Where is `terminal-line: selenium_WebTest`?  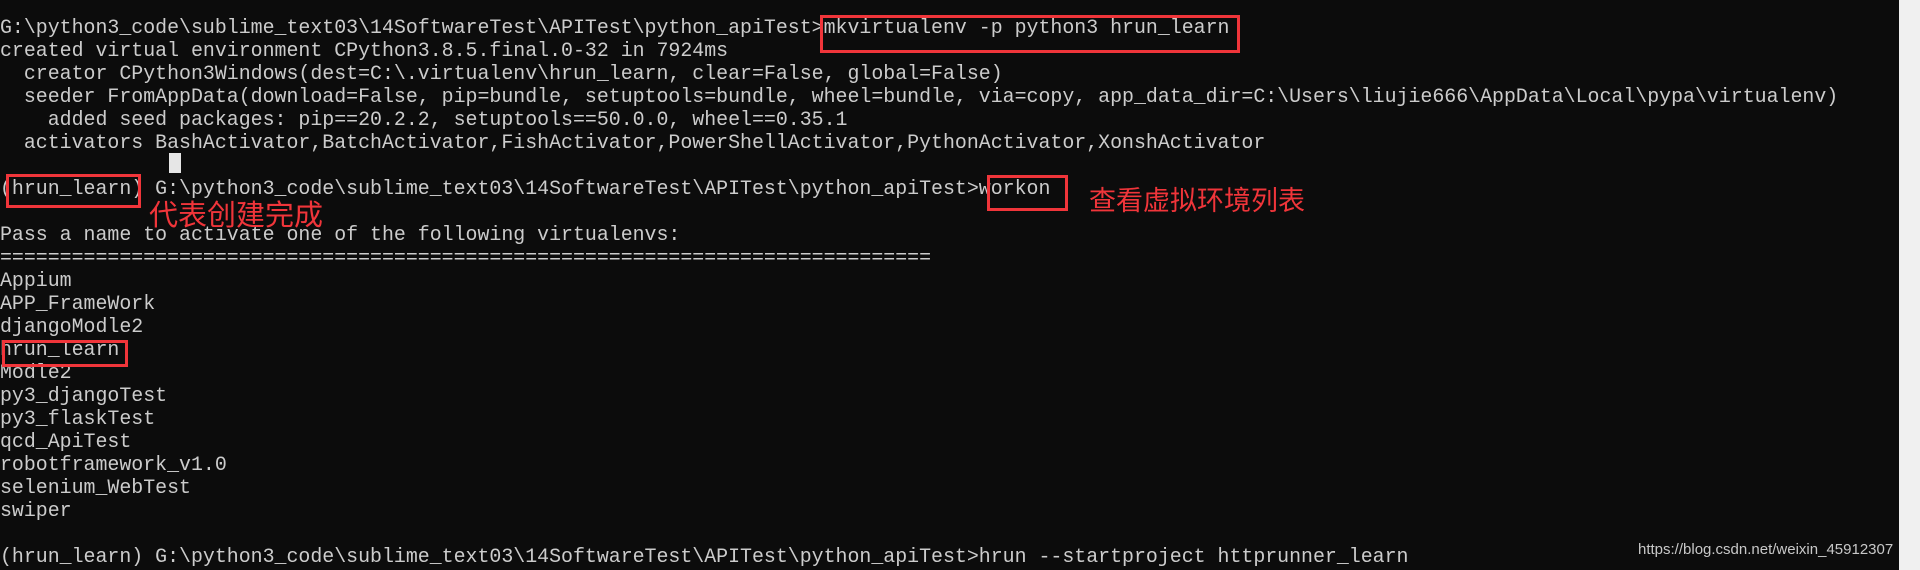 terminal-line: selenium_WebTest is located at coordinates (95, 487).